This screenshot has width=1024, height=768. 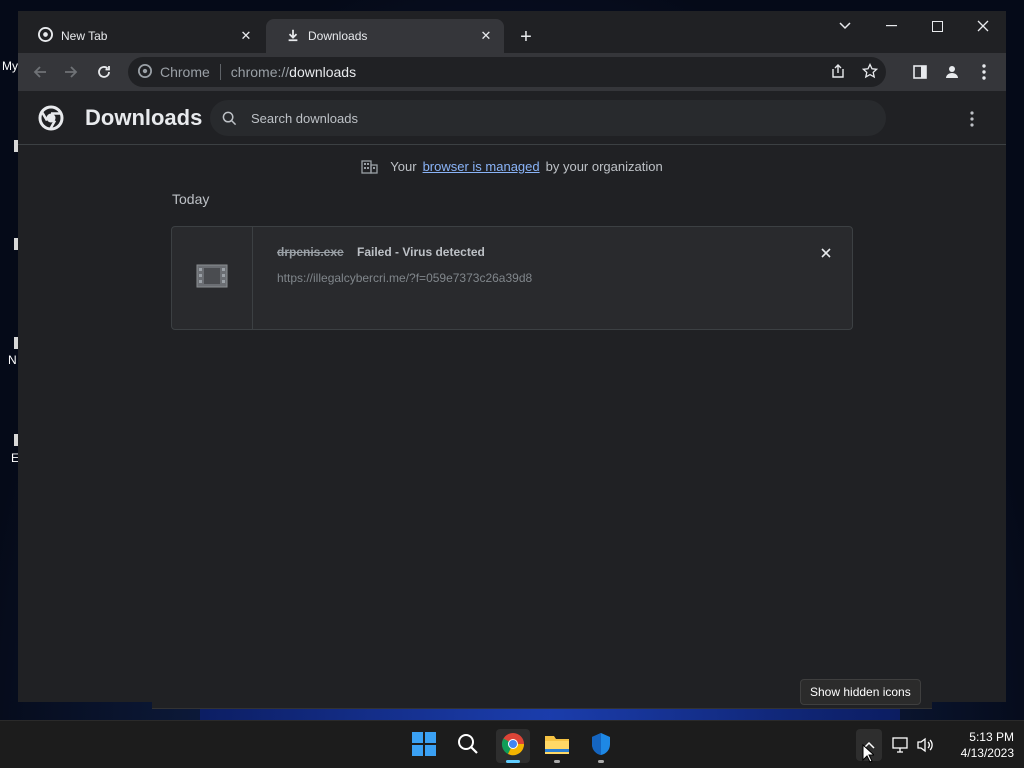 What do you see at coordinates (838, 72) in the screenshot?
I see `share-icon` at bounding box center [838, 72].